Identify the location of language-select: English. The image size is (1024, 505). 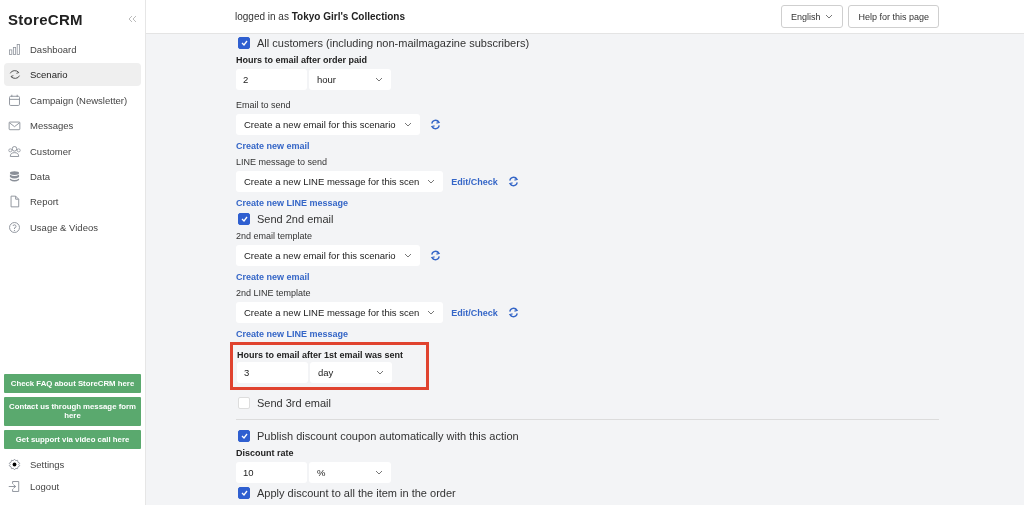
(812, 16).